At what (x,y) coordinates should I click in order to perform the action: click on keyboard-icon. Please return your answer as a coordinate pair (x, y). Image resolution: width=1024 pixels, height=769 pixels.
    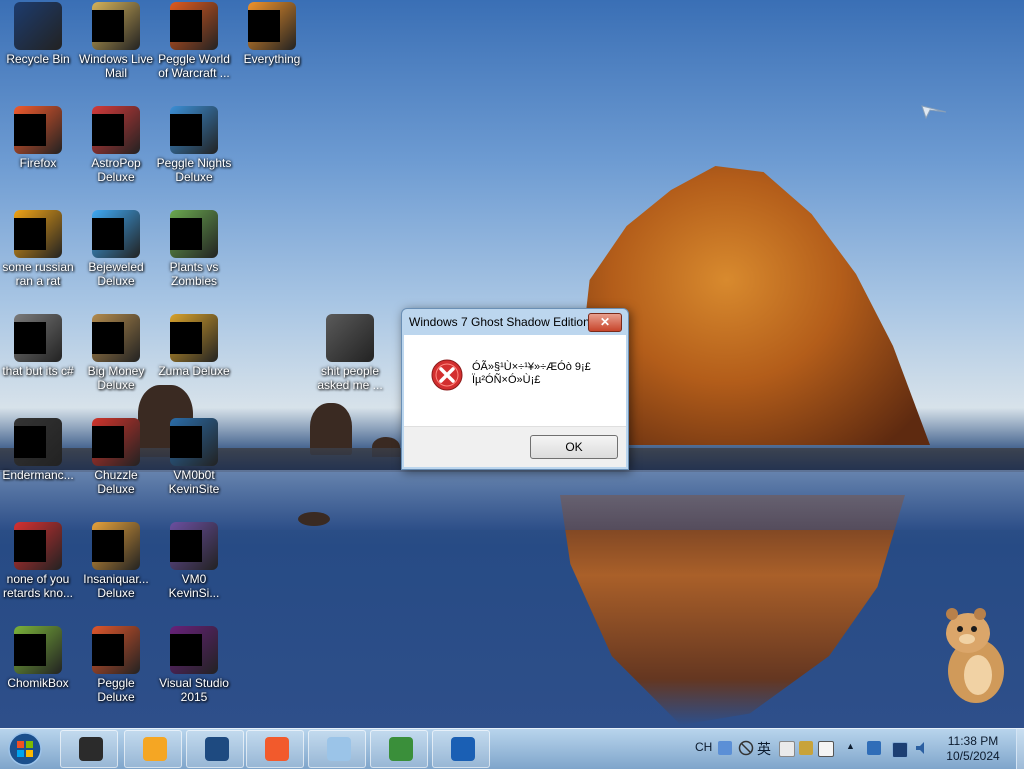
    Looking at the image, I should click on (787, 749).